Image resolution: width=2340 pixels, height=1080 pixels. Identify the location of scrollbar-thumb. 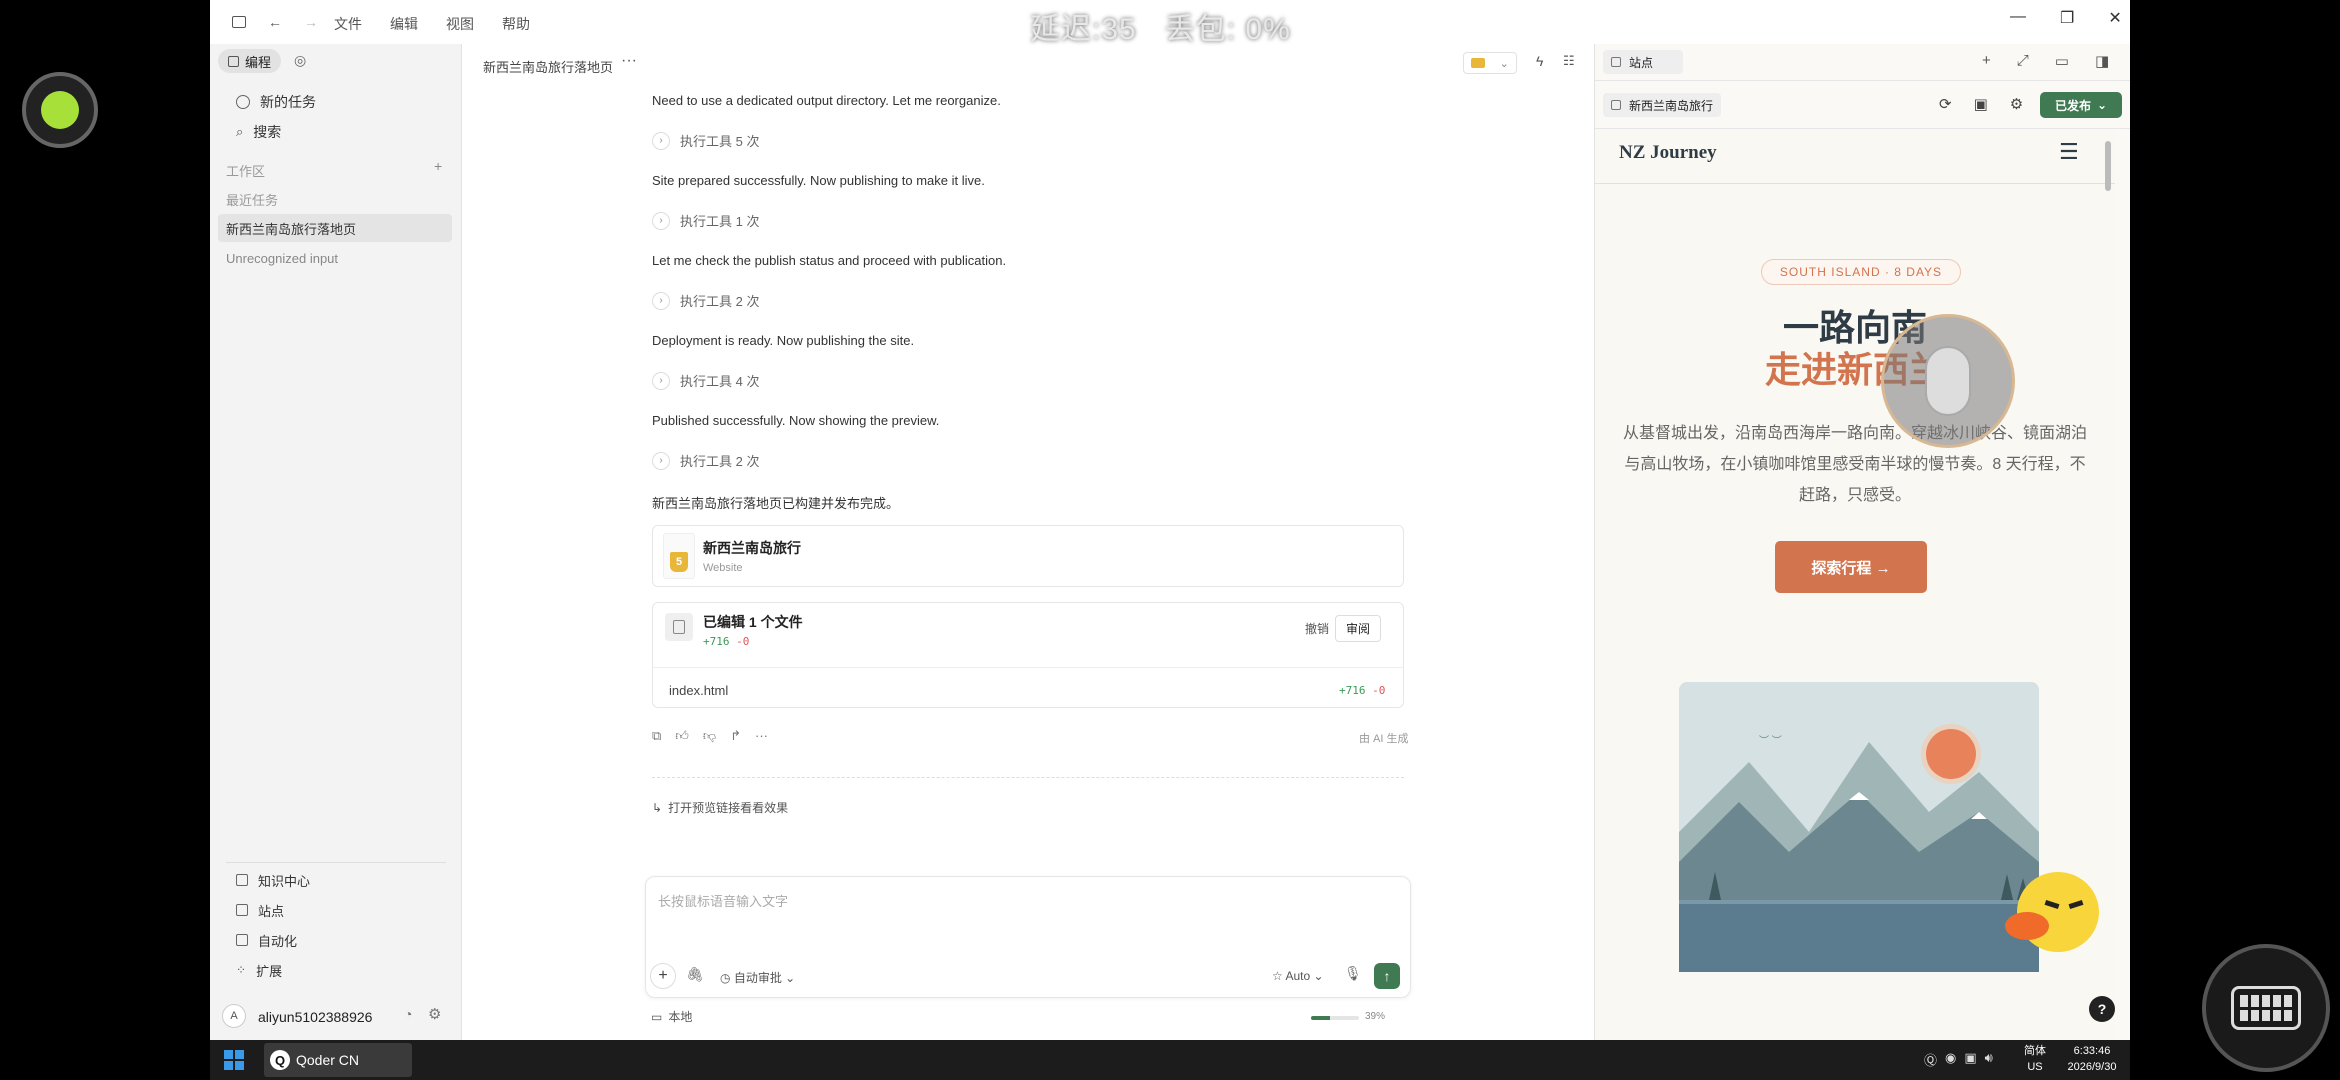
(2108, 166).